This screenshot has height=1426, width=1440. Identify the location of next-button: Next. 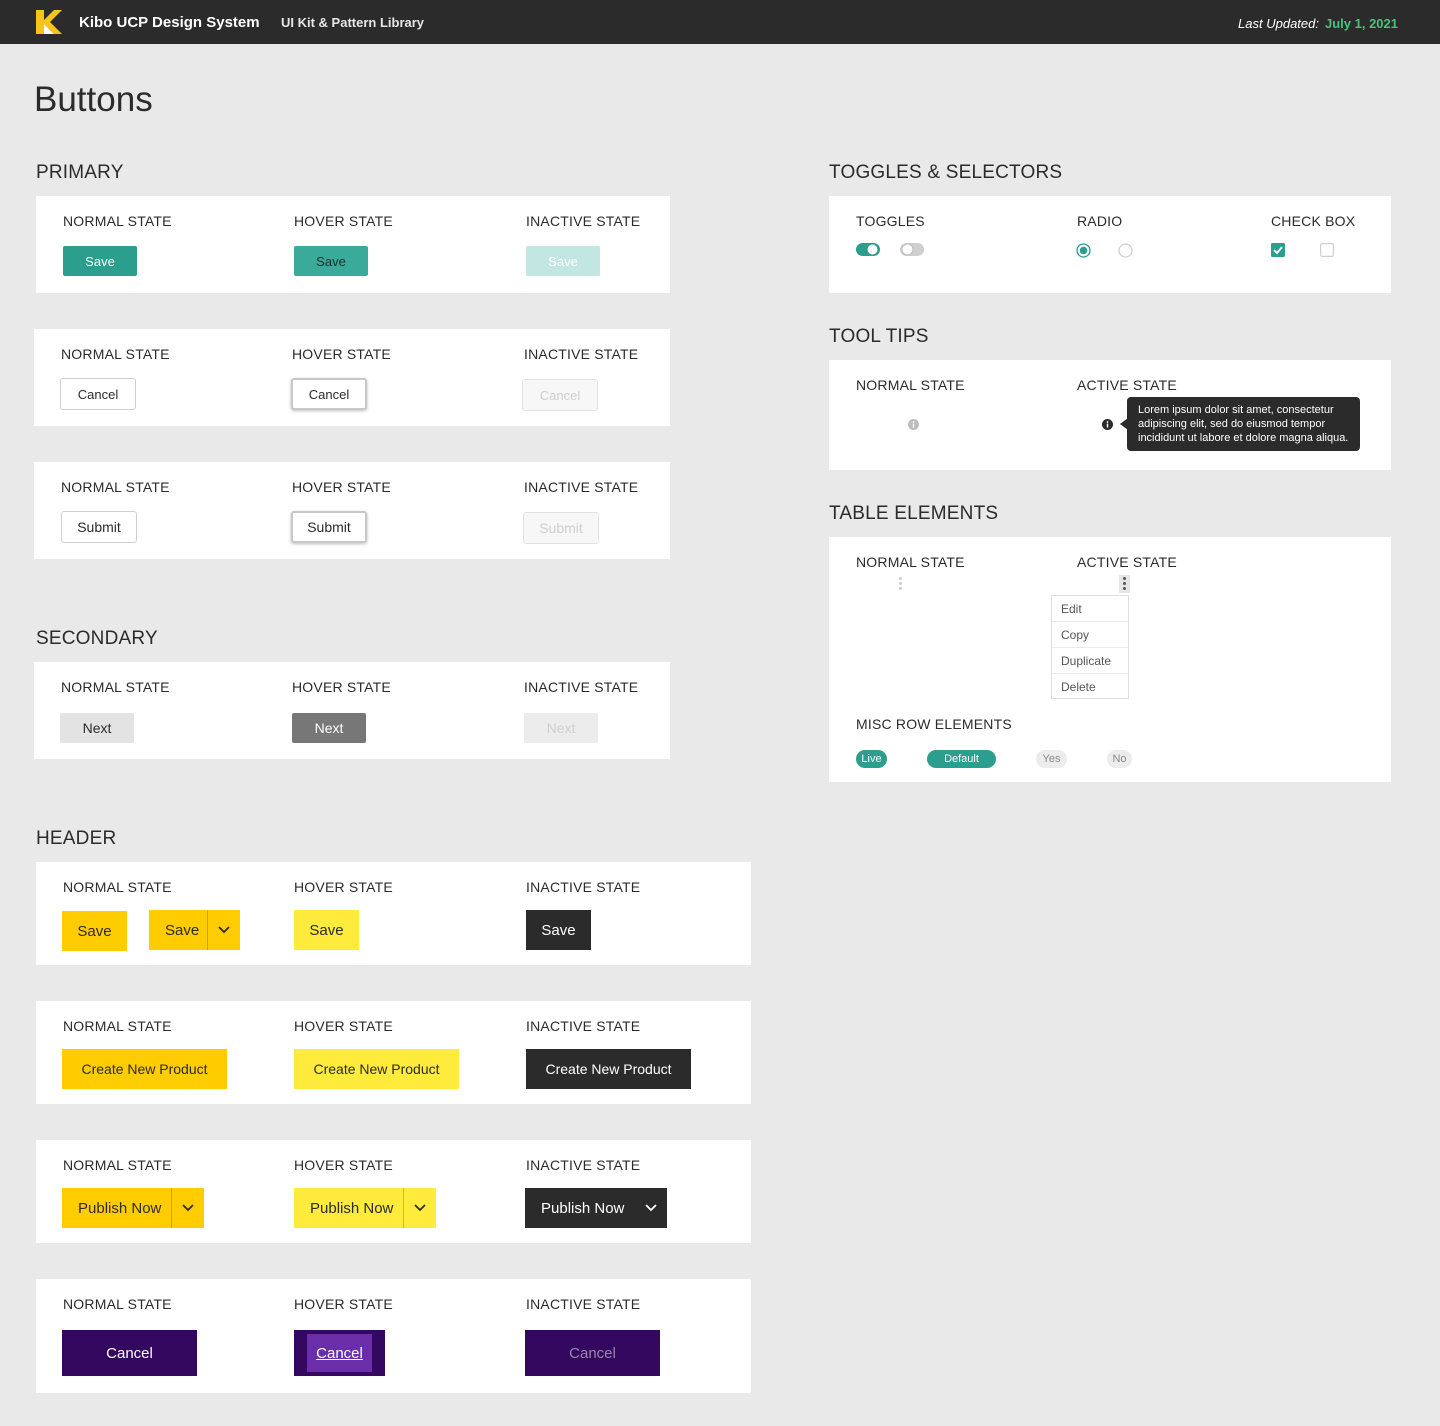
(97, 728).